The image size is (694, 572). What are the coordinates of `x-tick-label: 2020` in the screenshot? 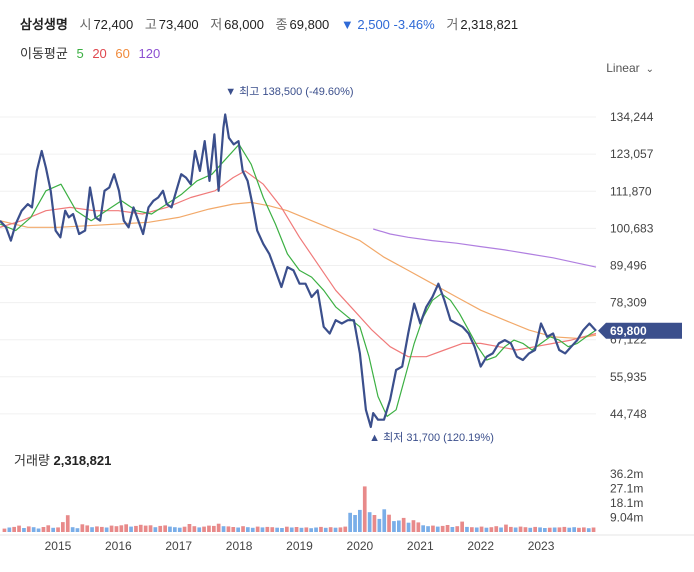 It's located at (360, 546).